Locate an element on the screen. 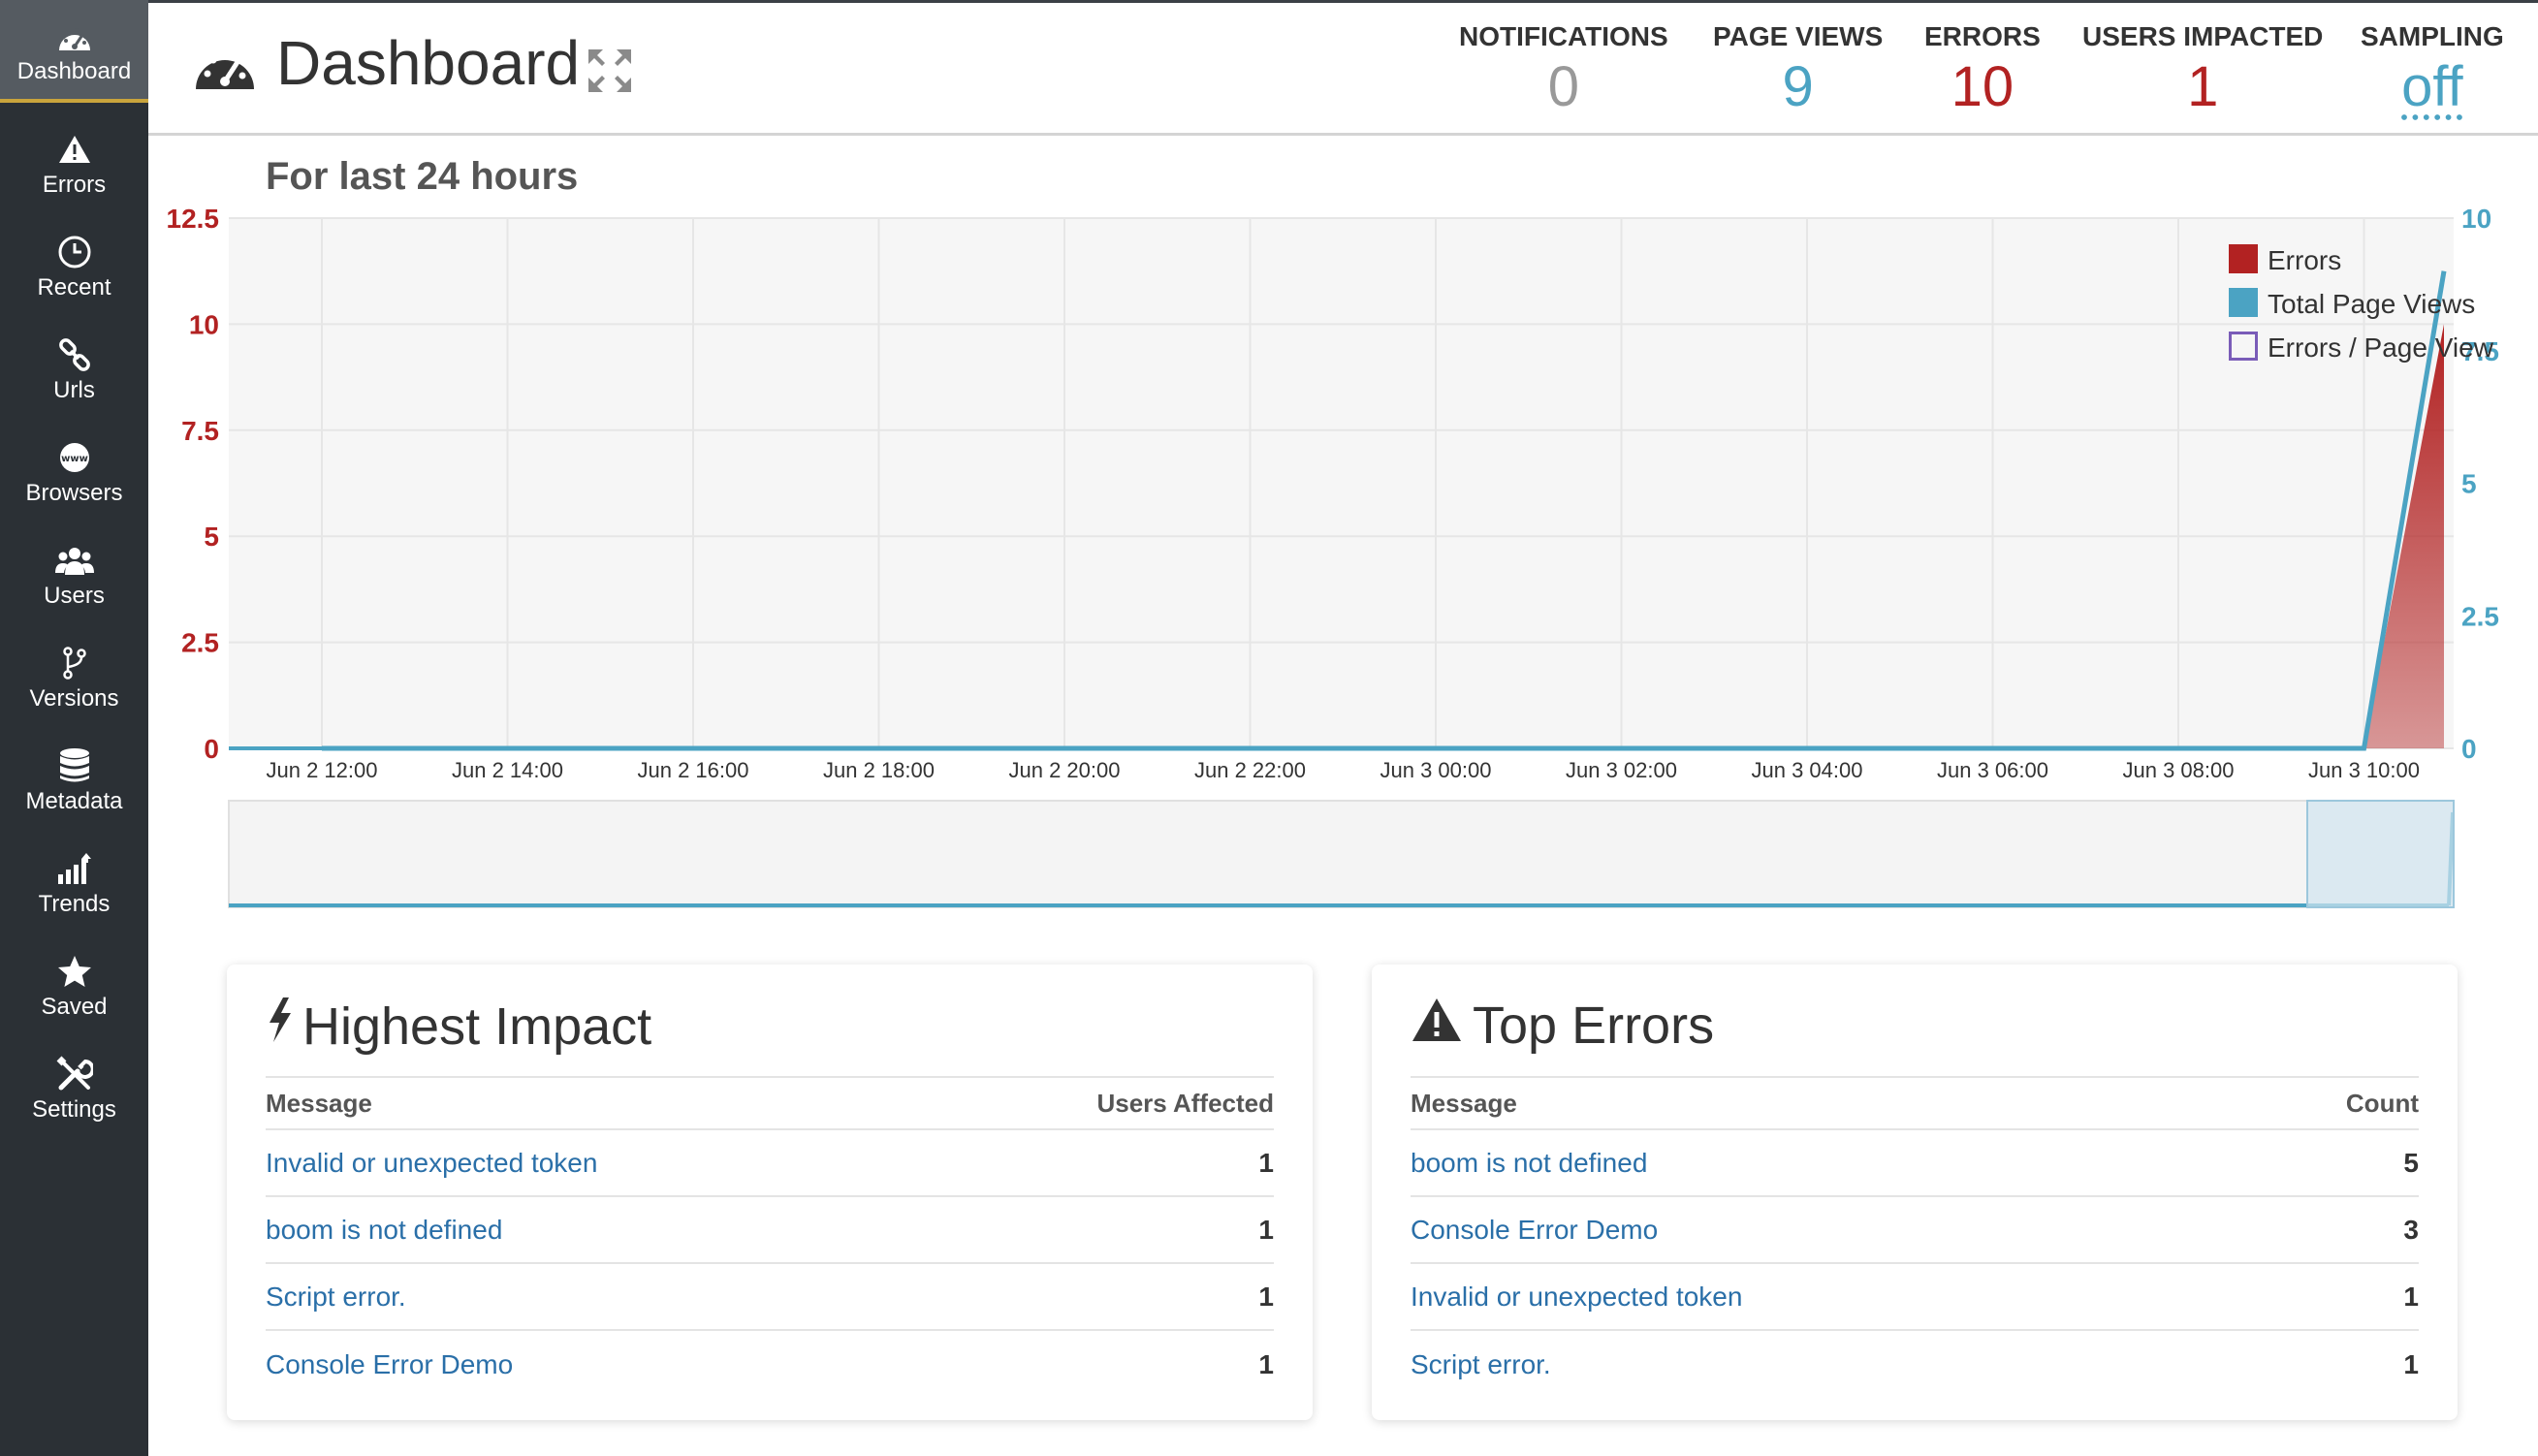  x-tick-label: Jun 2 18:00 is located at coordinates (879, 770).